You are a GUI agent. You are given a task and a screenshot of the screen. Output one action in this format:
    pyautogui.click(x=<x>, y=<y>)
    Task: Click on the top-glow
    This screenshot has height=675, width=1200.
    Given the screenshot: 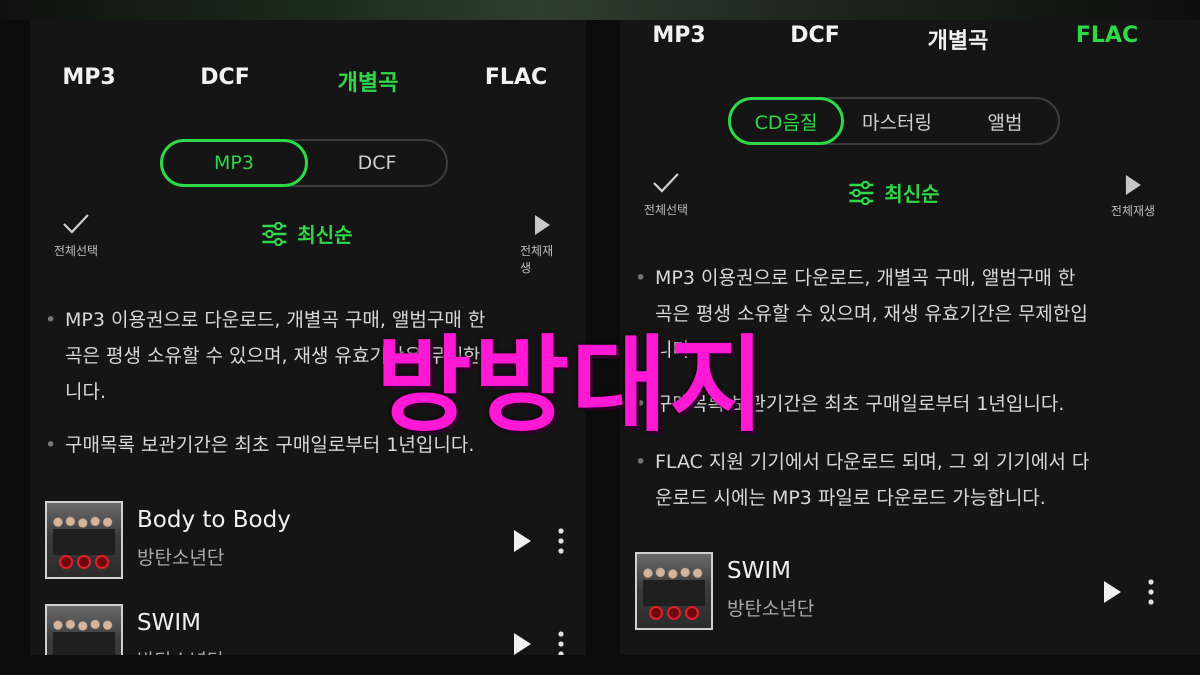 What is the action you would take?
    pyautogui.click(x=600, y=10)
    